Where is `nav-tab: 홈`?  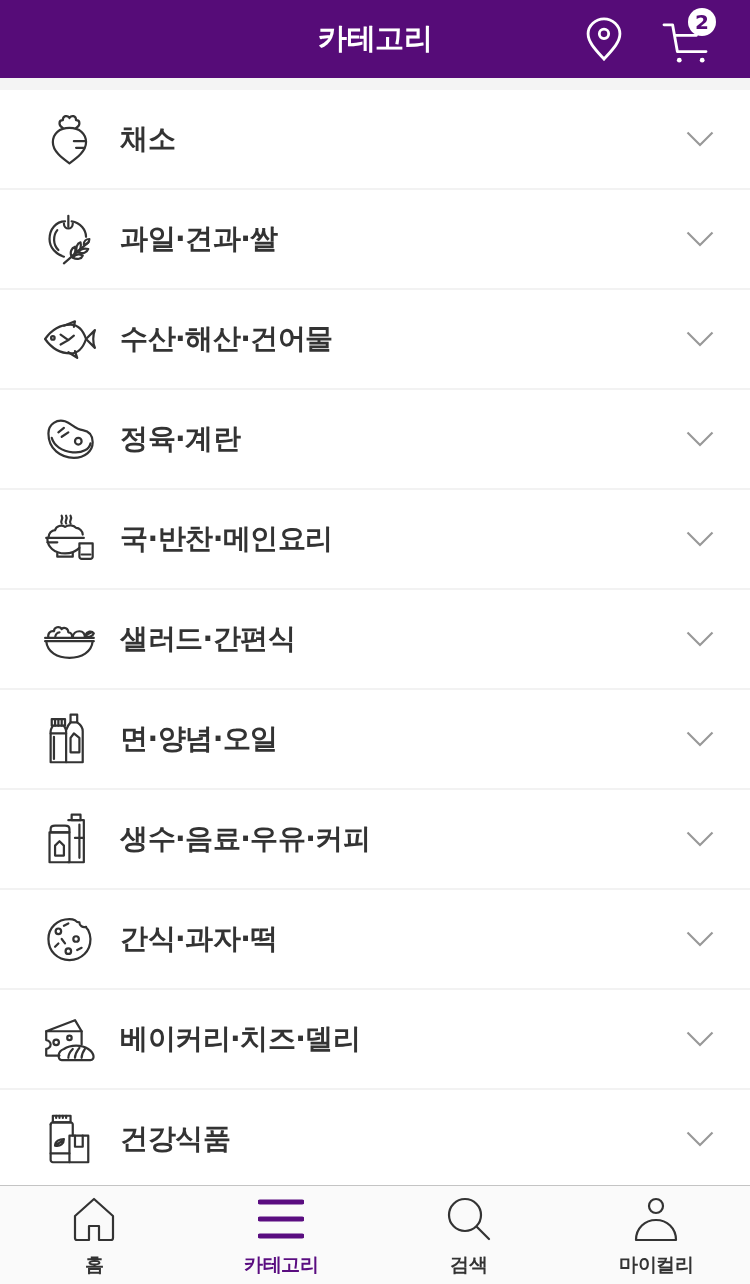 nav-tab: 홈 is located at coordinates (94, 1235).